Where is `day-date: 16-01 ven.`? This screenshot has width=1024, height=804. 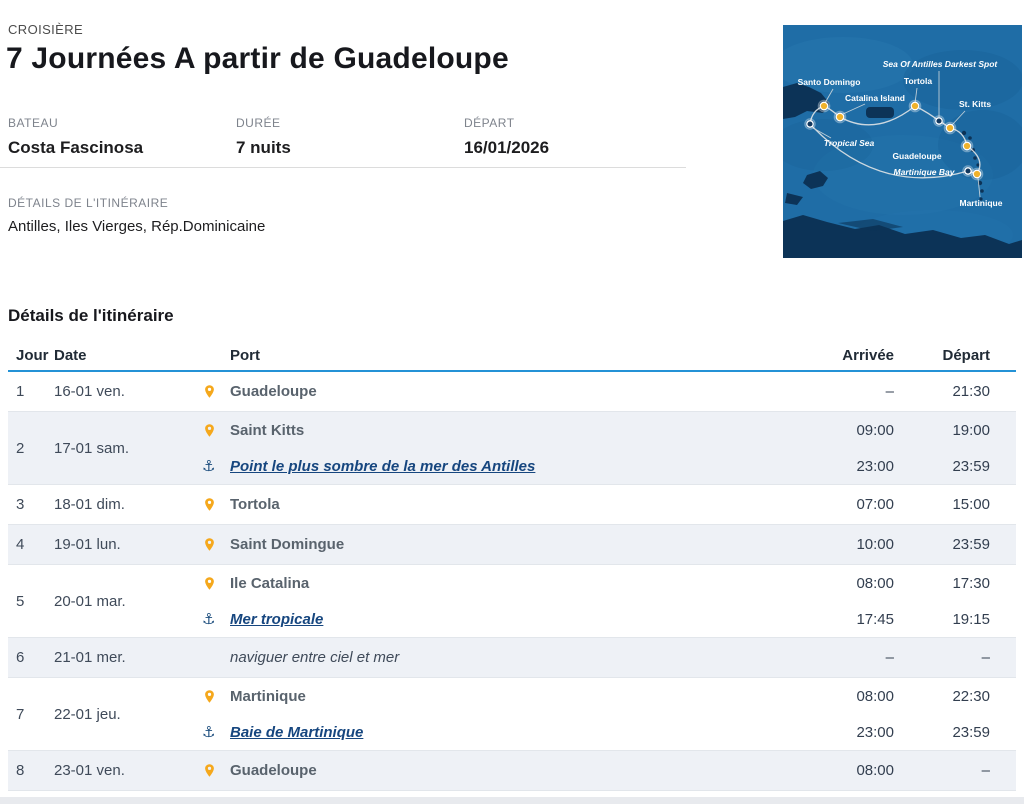 day-date: 16-01 ven. is located at coordinates (89, 391).